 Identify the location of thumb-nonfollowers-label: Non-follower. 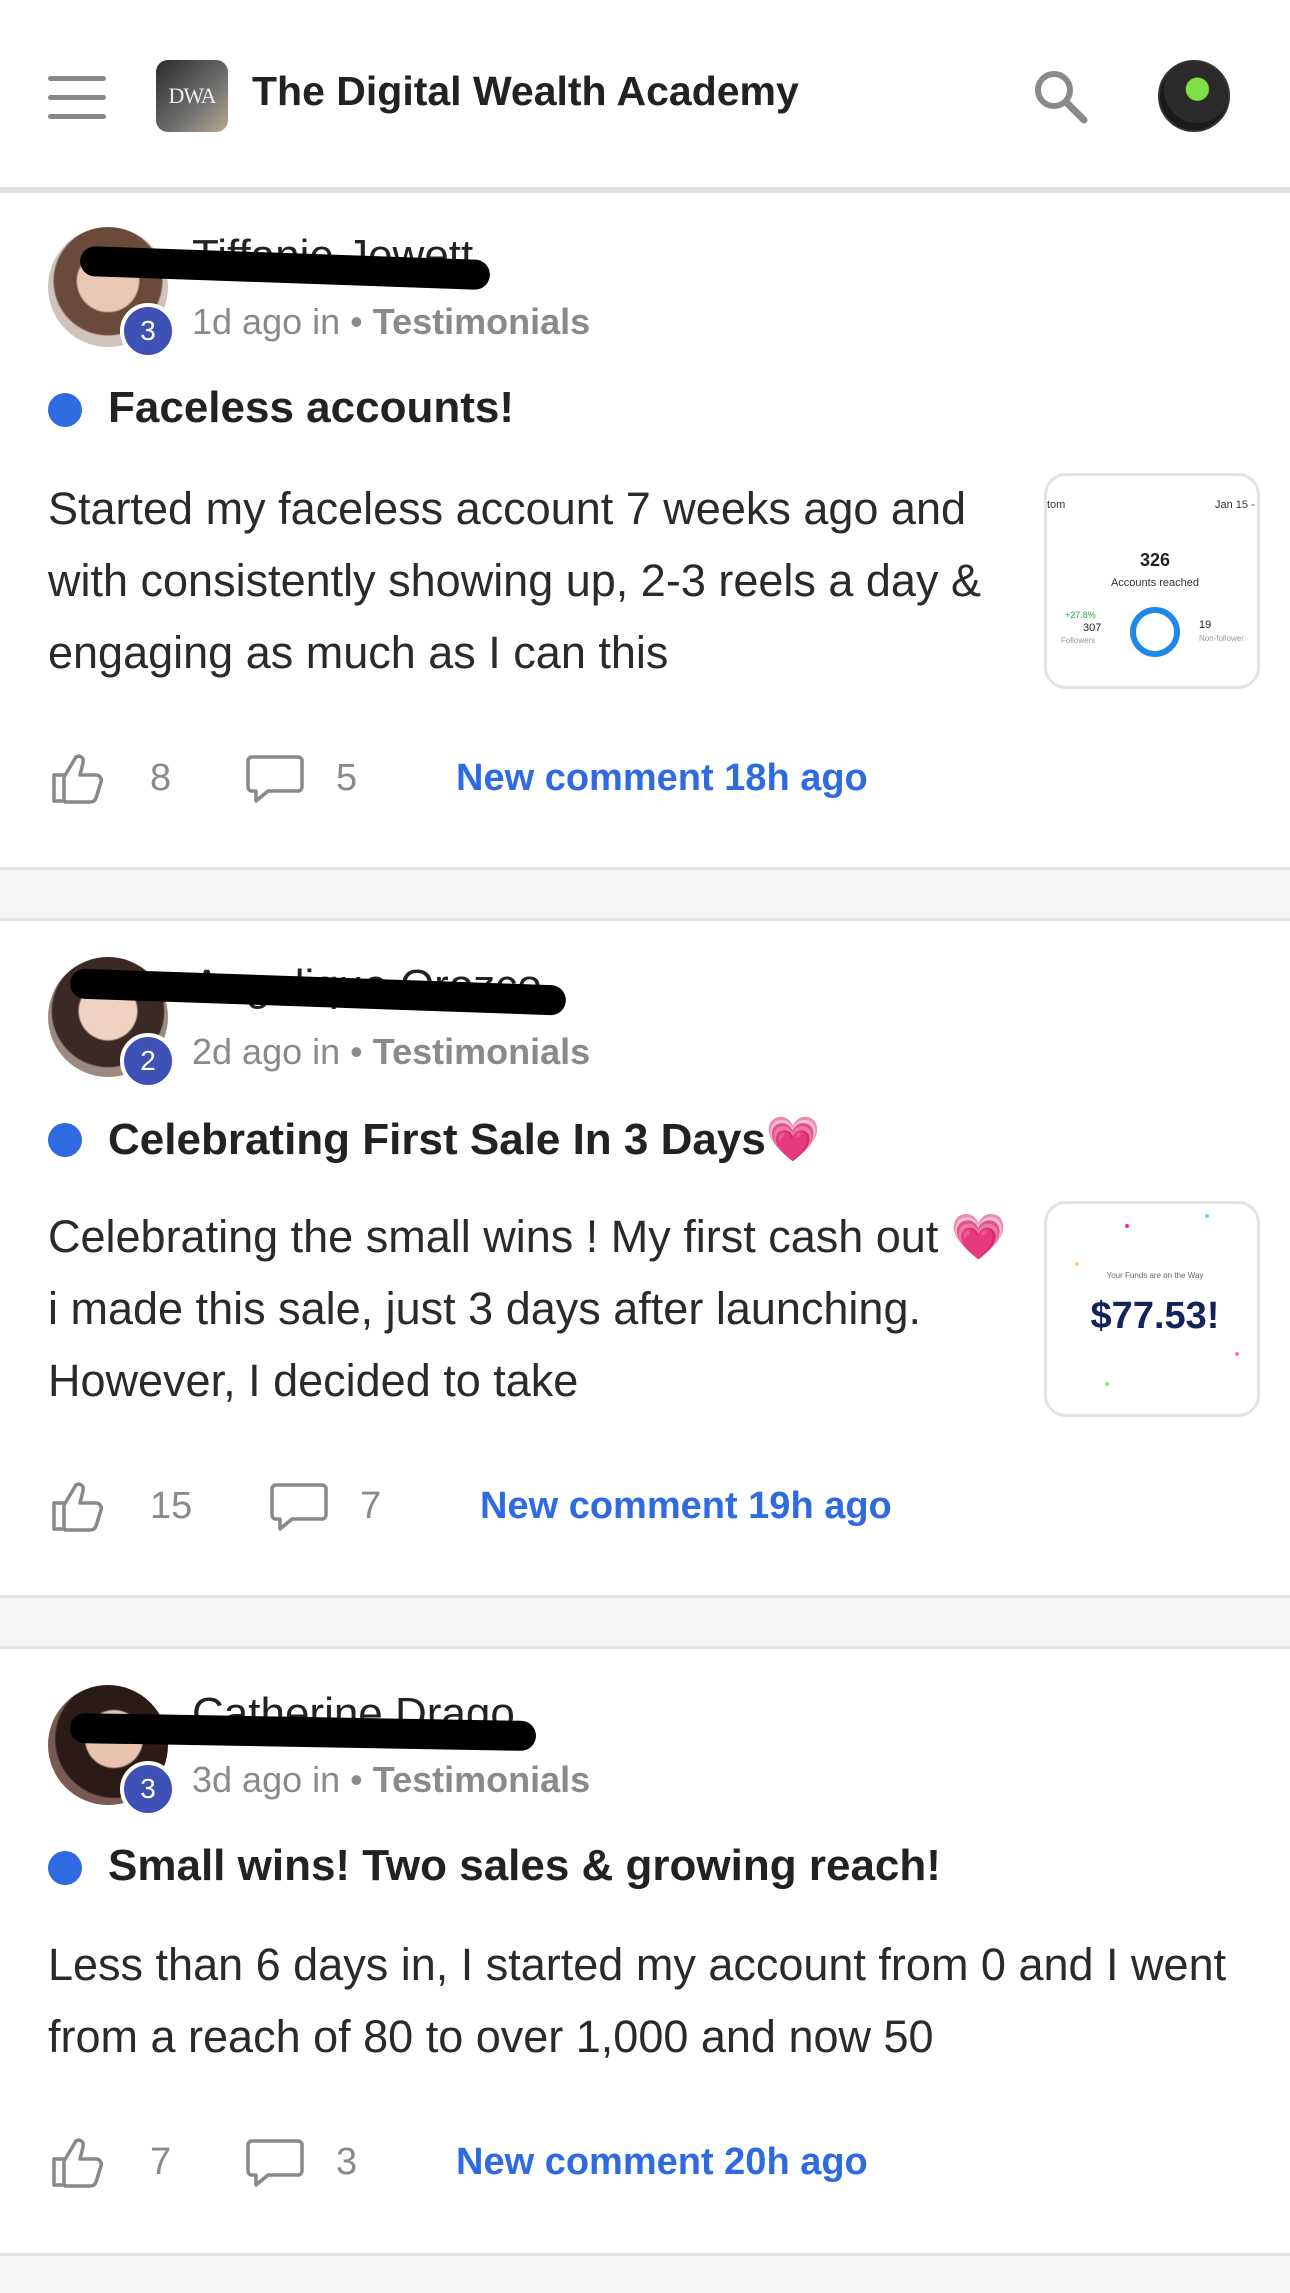
(1221, 638).